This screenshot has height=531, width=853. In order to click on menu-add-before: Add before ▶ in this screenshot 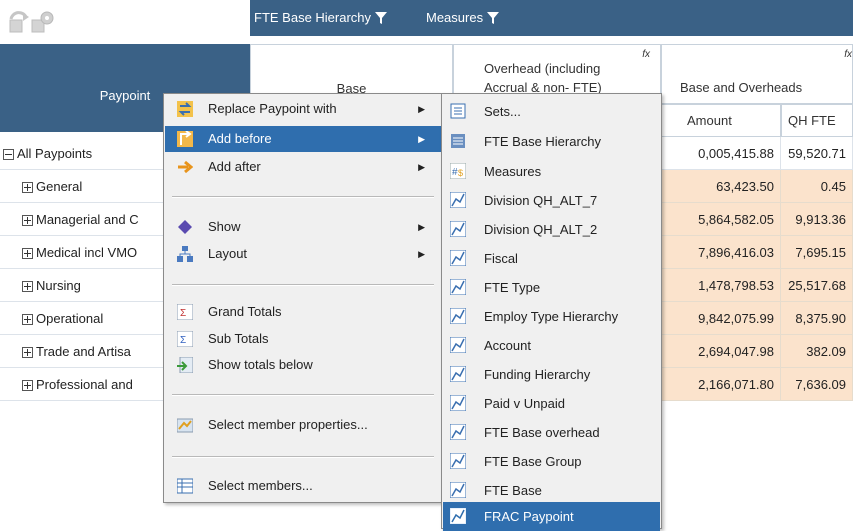, I will do `click(303, 139)`.